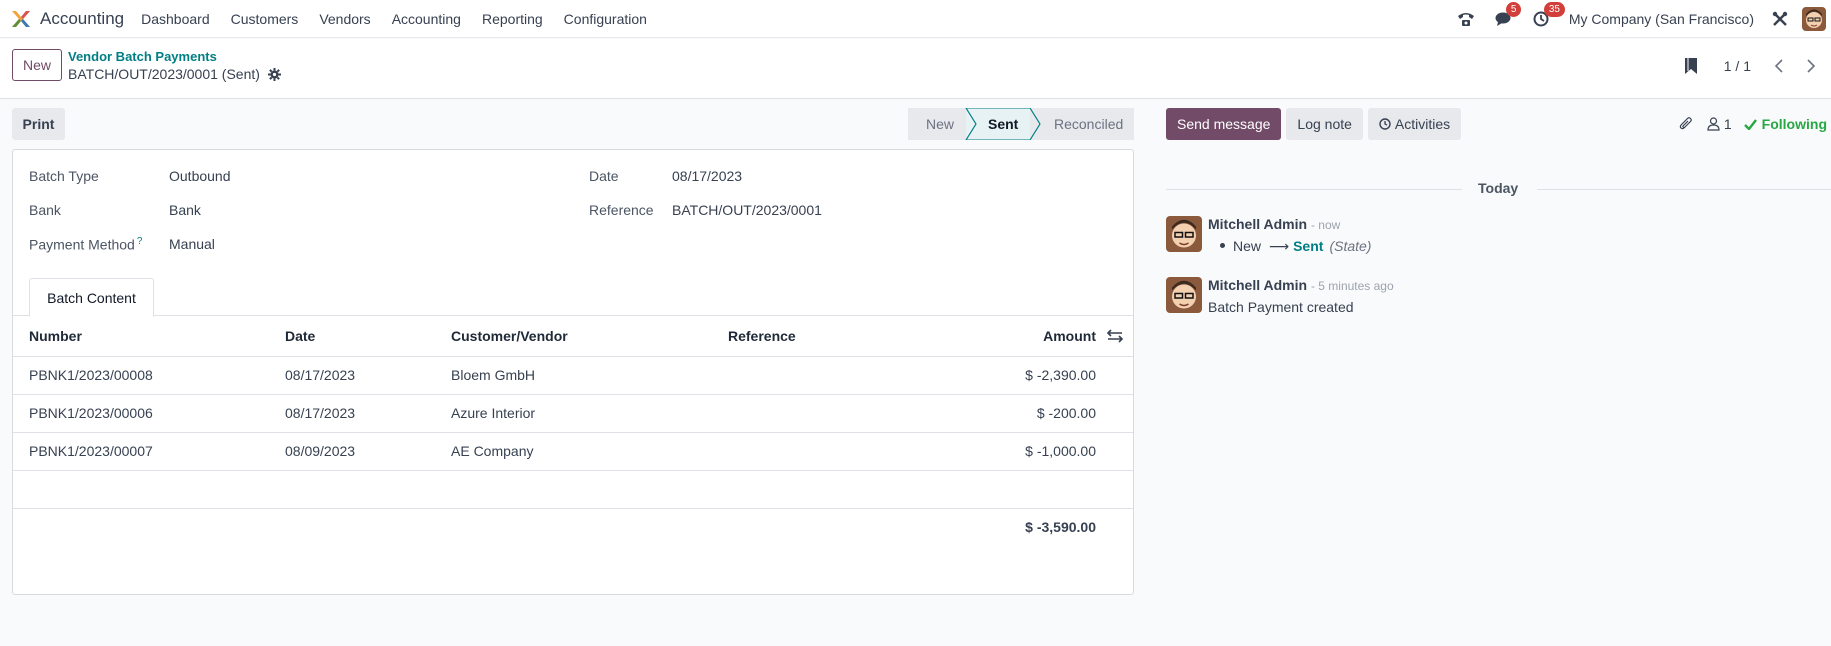 This screenshot has width=1831, height=646. What do you see at coordinates (573, 297) in the screenshot?
I see `notebook-tabs: Batch Content` at bounding box center [573, 297].